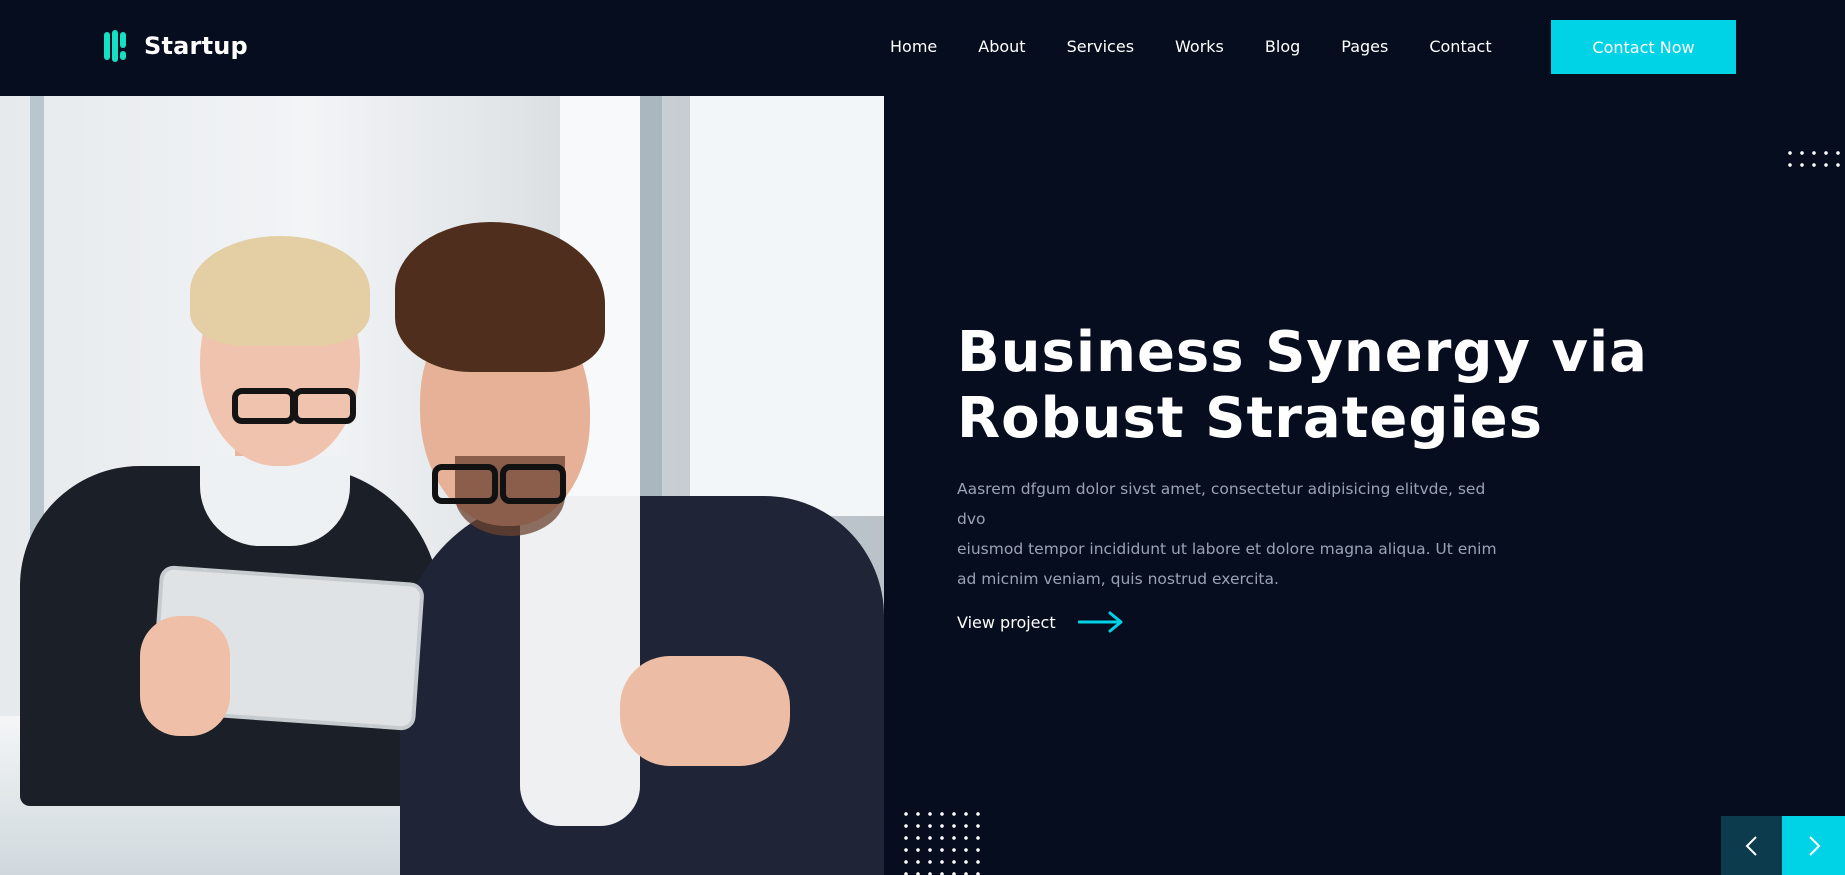 The image size is (1845, 875). What do you see at coordinates (1199, 46) in the screenshot?
I see `nav-item-works: Works` at bounding box center [1199, 46].